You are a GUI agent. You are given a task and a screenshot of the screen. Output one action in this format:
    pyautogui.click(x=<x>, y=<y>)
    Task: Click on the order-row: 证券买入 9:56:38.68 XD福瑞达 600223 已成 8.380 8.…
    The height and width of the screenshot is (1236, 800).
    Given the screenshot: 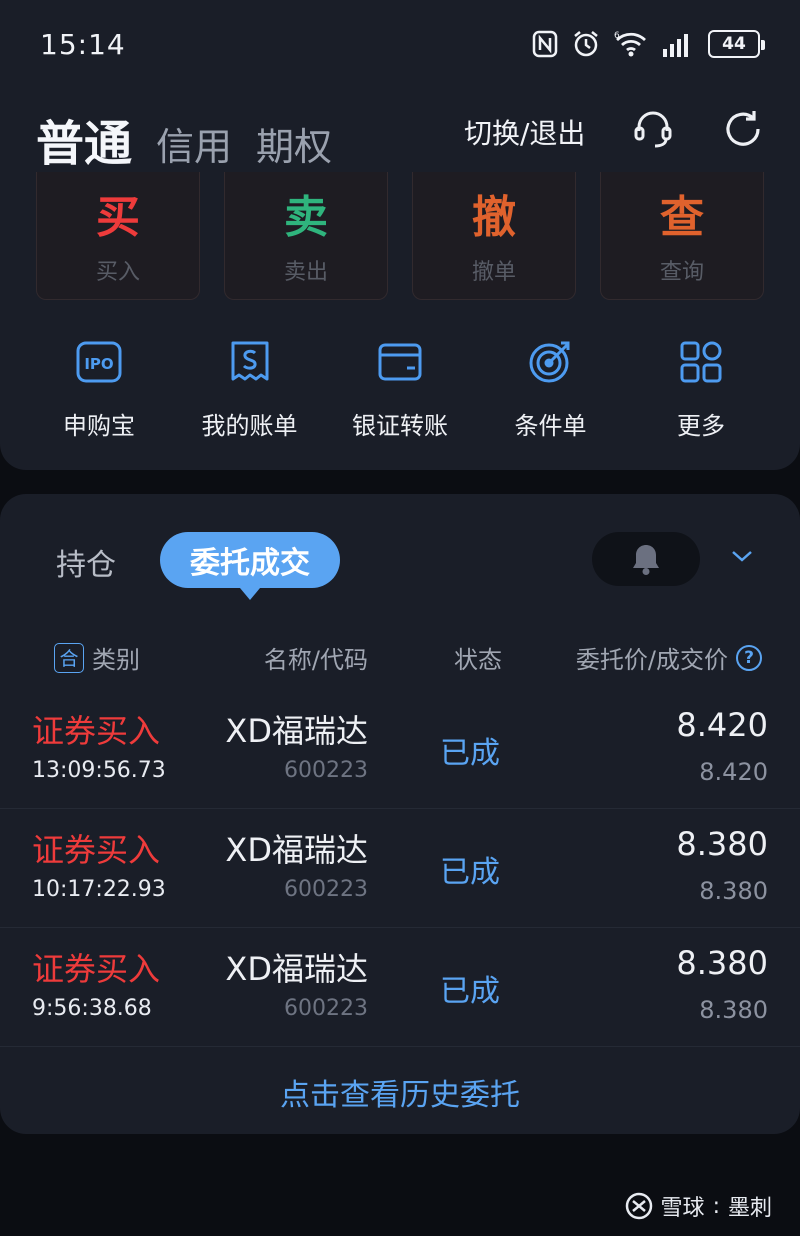 What is the action you would take?
    pyautogui.click(x=400, y=987)
    